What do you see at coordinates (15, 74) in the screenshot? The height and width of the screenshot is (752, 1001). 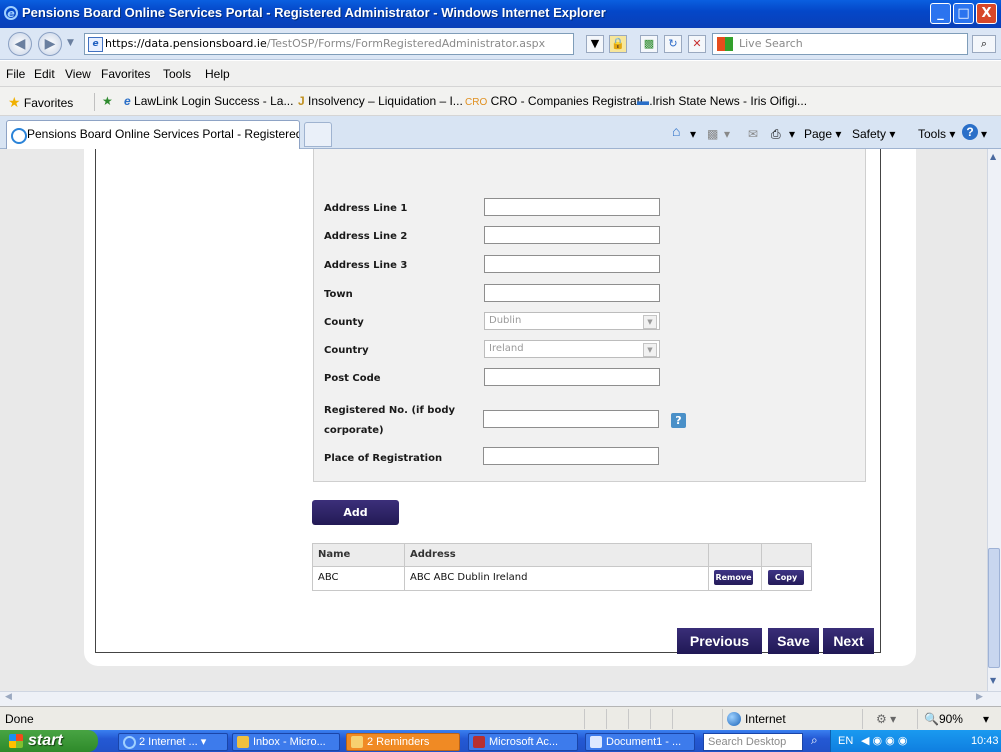 I see `menu-file: File` at bounding box center [15, 74].